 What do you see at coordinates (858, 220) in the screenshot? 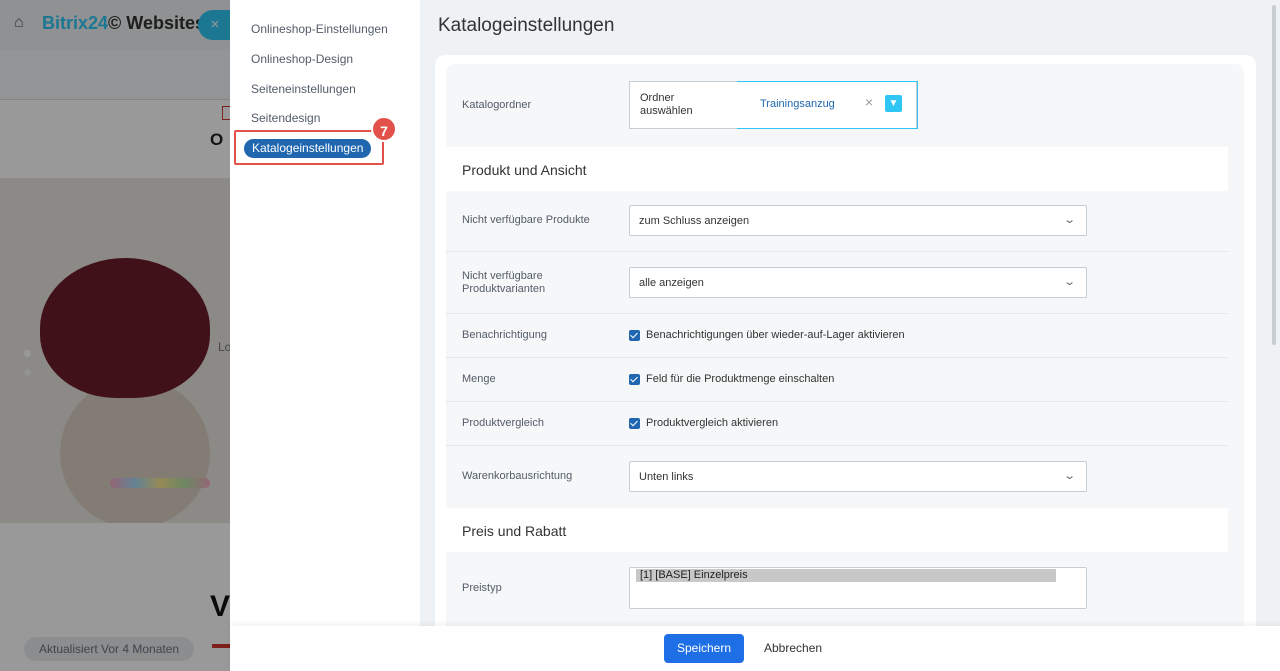
I see `unavailable-products-select: zum Schluss anzeigen ⌄` at bounding box center [858, 220].